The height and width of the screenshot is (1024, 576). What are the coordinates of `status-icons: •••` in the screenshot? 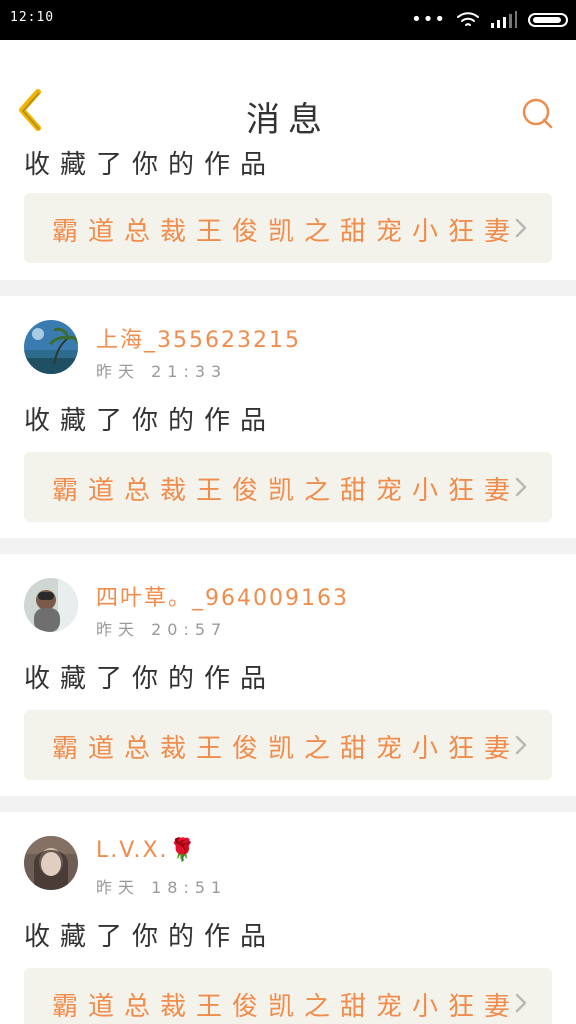 It's located at (489, 20).